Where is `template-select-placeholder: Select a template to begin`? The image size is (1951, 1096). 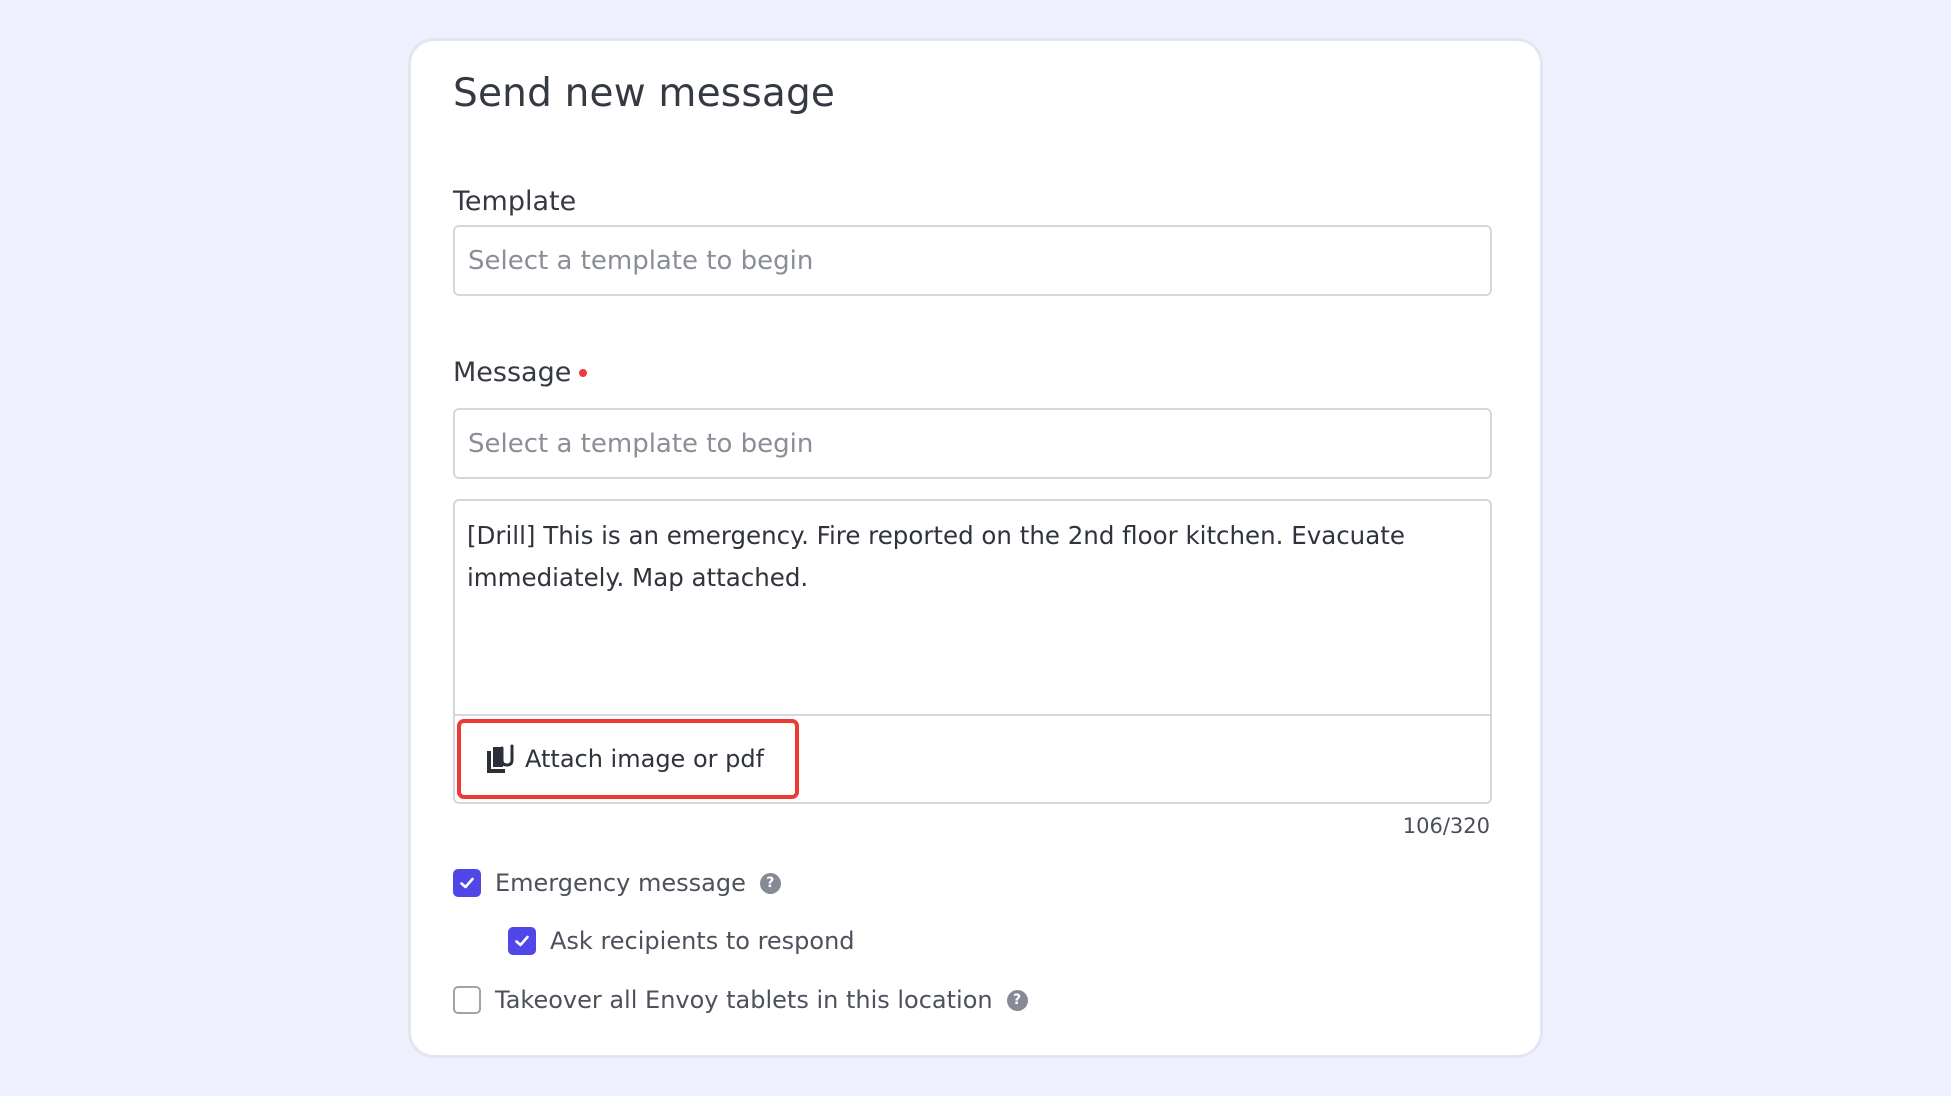
template-select-placeholder: Select a template to begin is located at coordinates (641, 260).